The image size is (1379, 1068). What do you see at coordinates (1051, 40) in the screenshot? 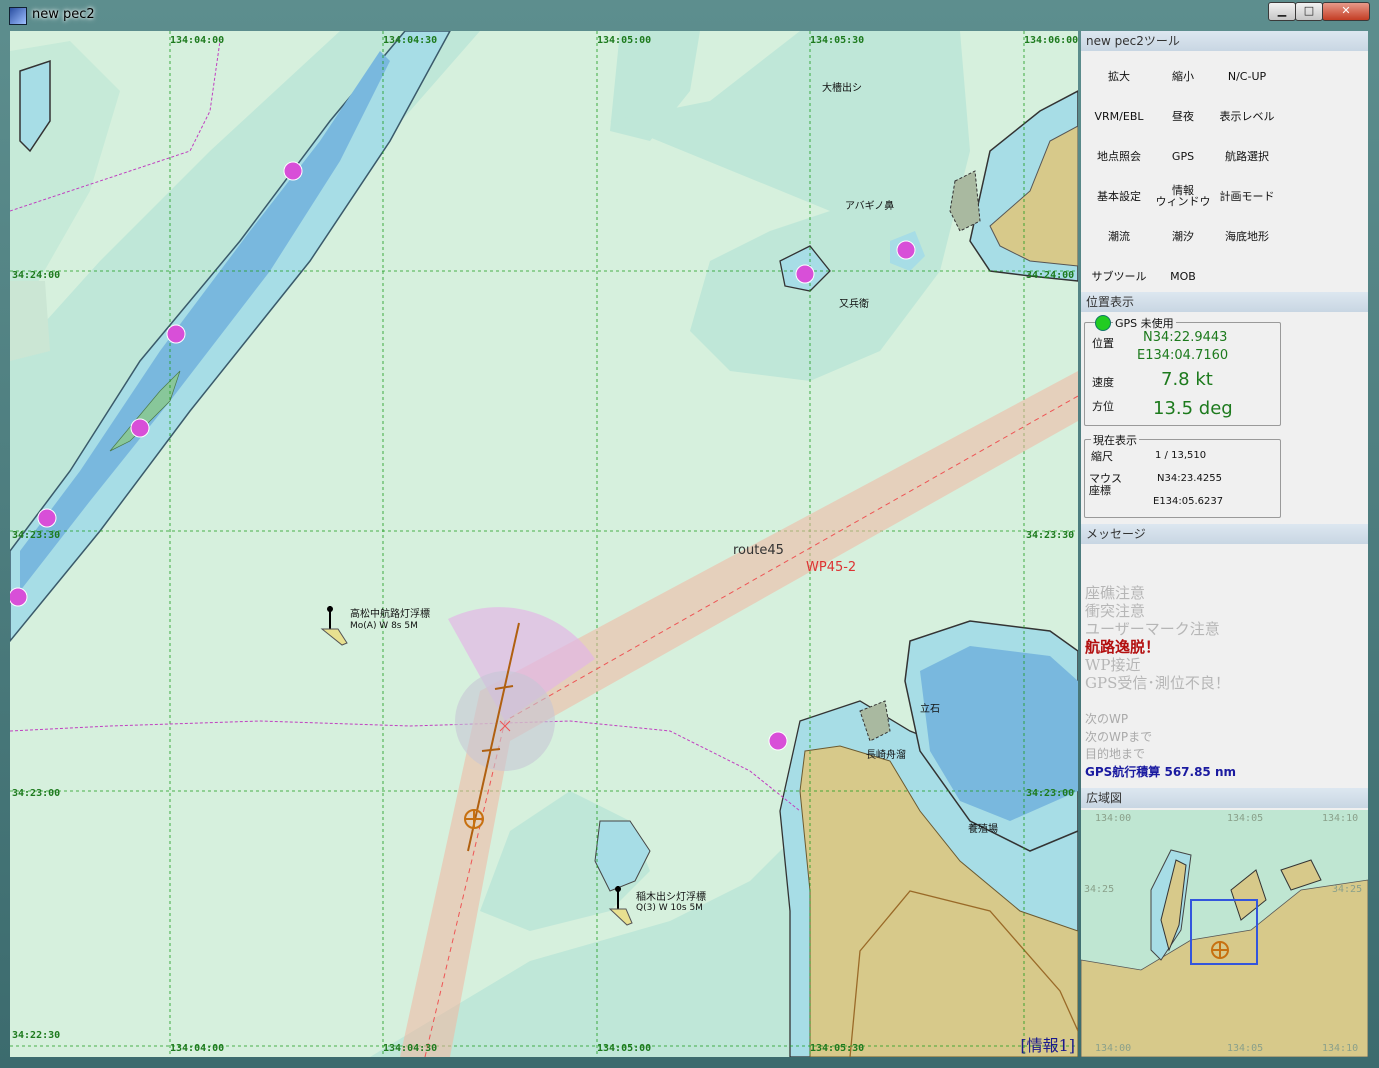
I see `lon-label-top-5: 134:06:00` at bounding box center [1051, 40].